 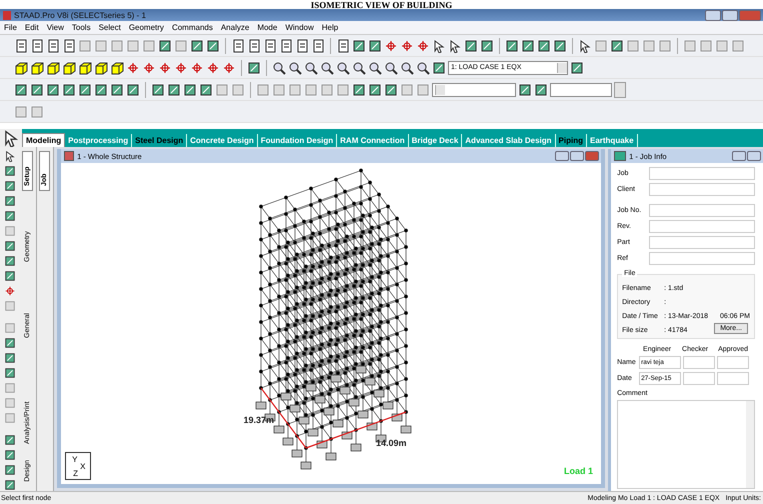 What do you see at coordinates (109, 27) in the screenshot?
I see `menu-item: Select` at bounding box center [109, 27].